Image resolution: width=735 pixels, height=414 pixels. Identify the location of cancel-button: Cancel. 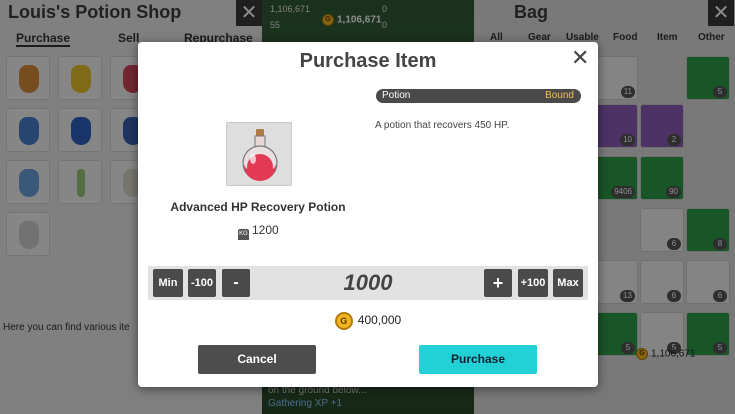
(257, 359).